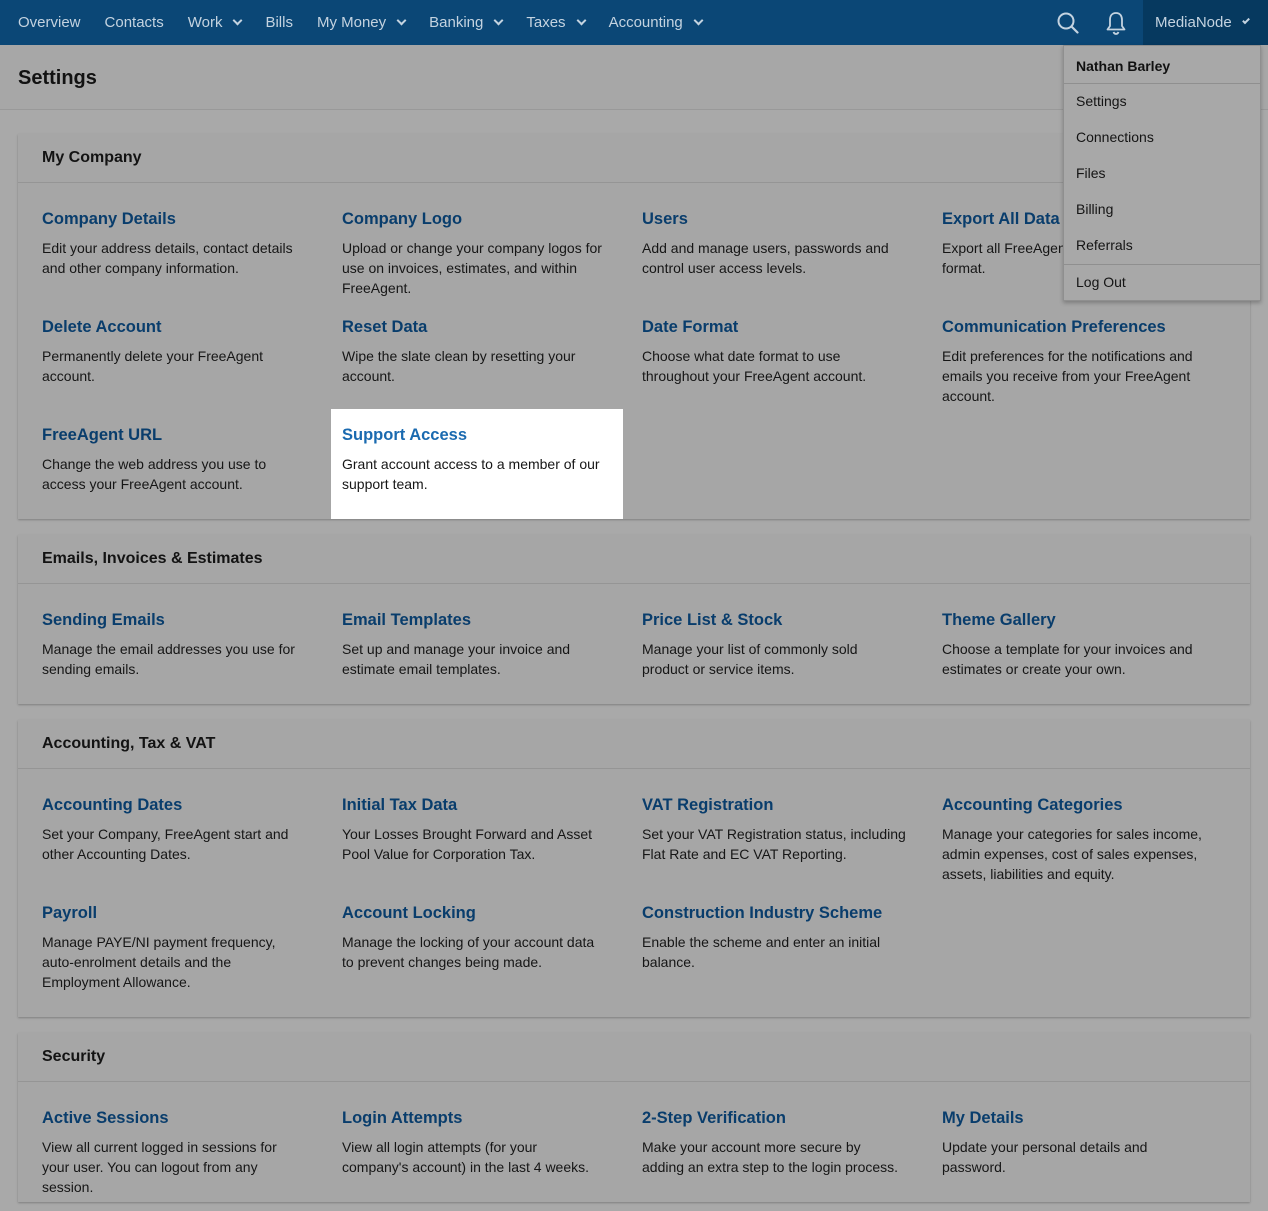 This screenshot has height=1211, width=1268. I want to click on setting-link: VAT Registration, so click(776, 805).